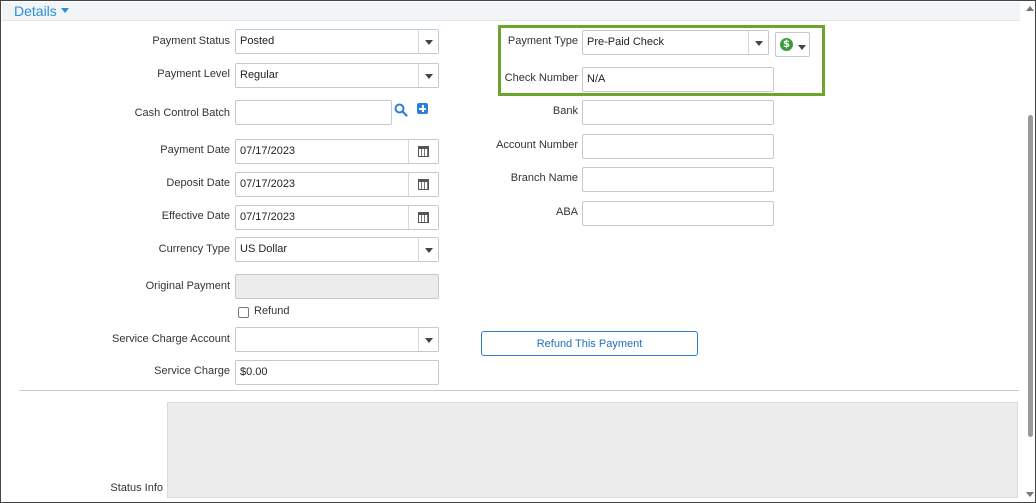 The height and width of the screenshot is (503, 1036). Describe the element at coordinates (1030, 276) in the screenshot. I see `scroll-thumb` at that location.